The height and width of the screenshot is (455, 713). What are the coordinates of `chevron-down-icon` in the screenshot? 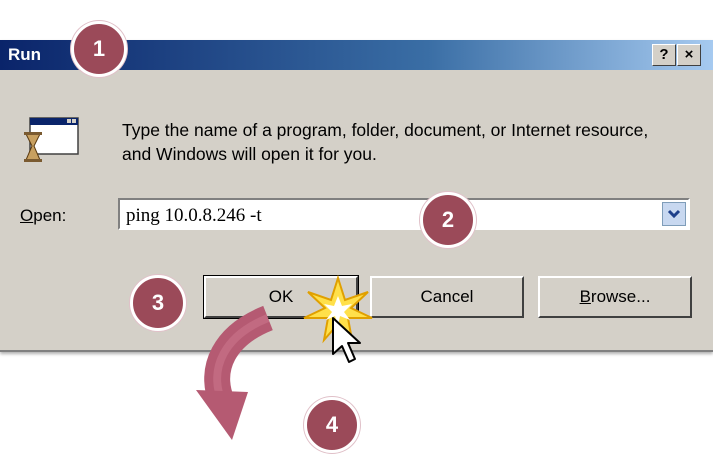 It's located at (674, 214).